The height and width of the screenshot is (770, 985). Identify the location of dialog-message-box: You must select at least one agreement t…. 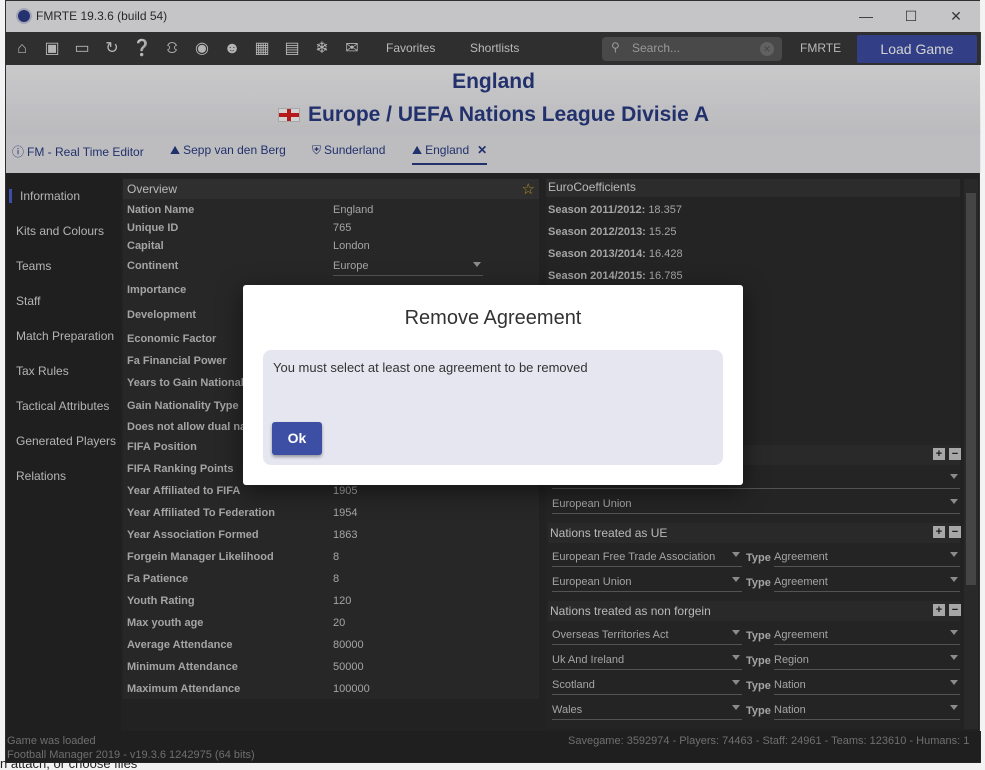
(493, 407).